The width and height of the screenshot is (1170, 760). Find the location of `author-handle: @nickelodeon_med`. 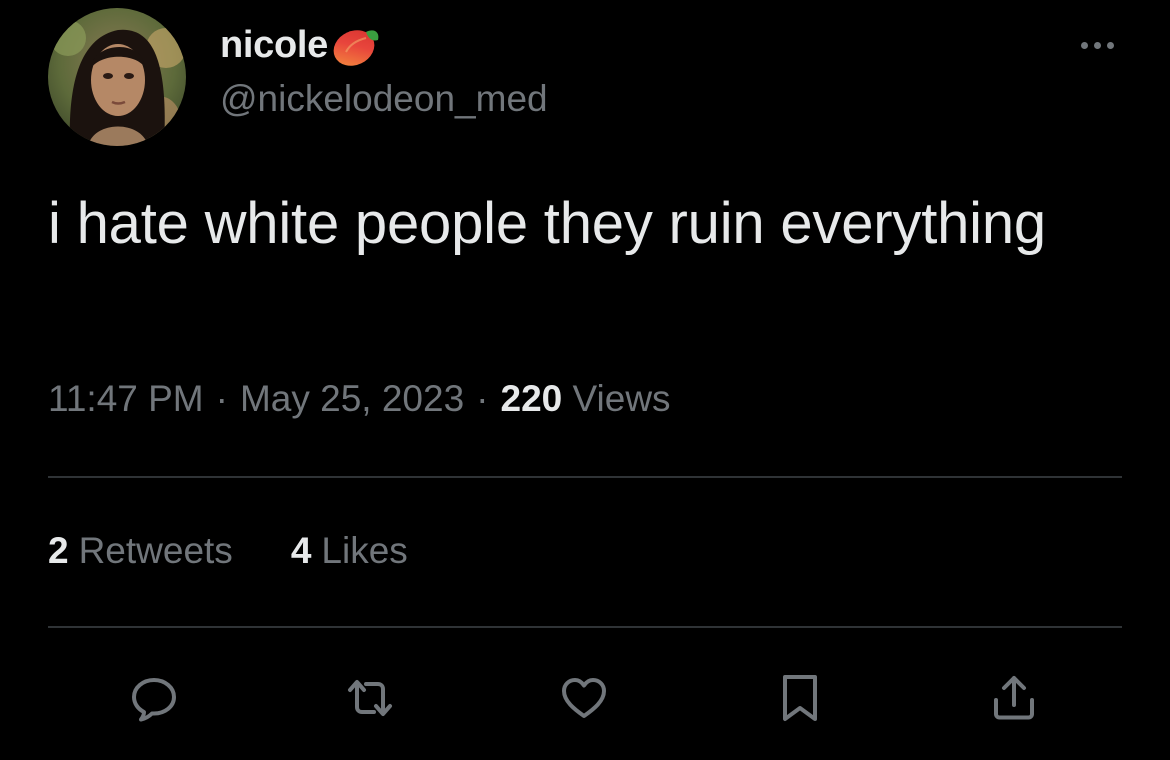

author-handle: @nickelodeon_med is located at coordinates (384, 99).